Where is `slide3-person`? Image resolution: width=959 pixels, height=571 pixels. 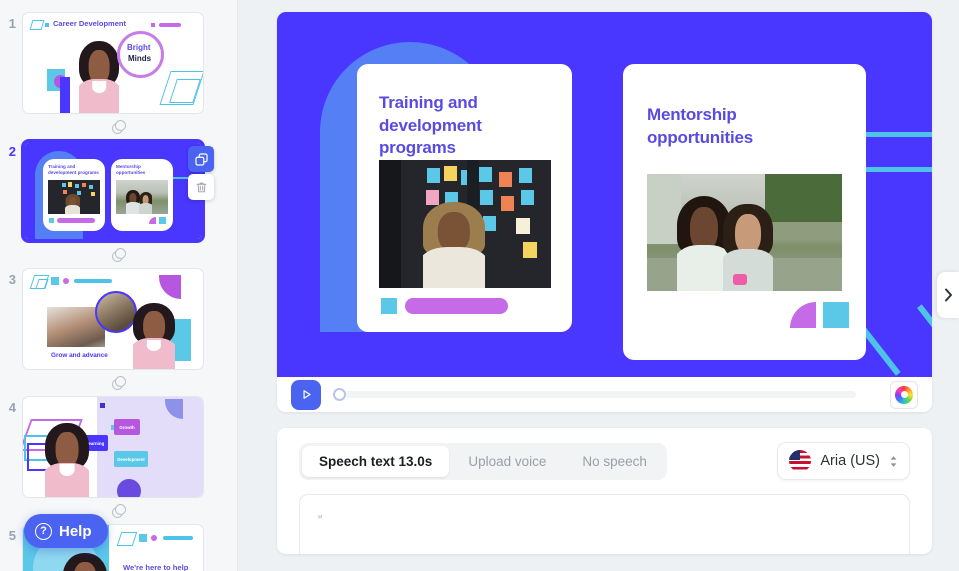
slide3-person is located at coordinates (154, 336).